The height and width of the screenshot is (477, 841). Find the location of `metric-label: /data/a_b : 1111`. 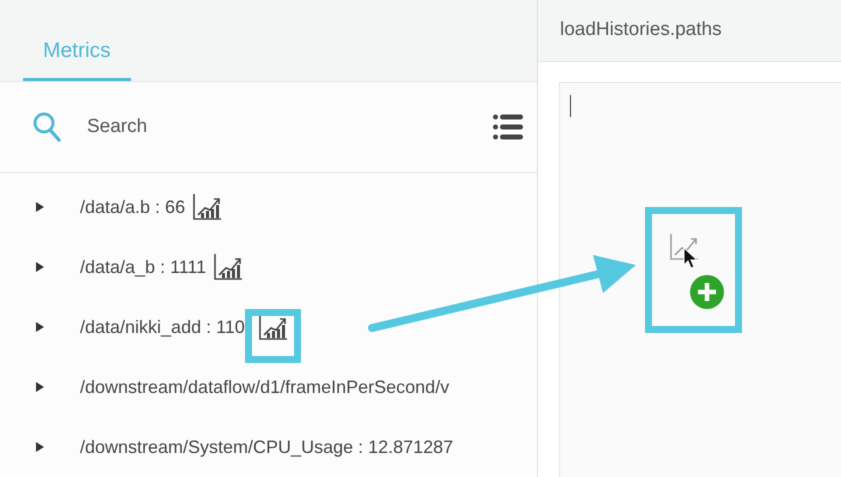

metric-label: /data/a_b : 1111 is located at coordinates (143, 267).